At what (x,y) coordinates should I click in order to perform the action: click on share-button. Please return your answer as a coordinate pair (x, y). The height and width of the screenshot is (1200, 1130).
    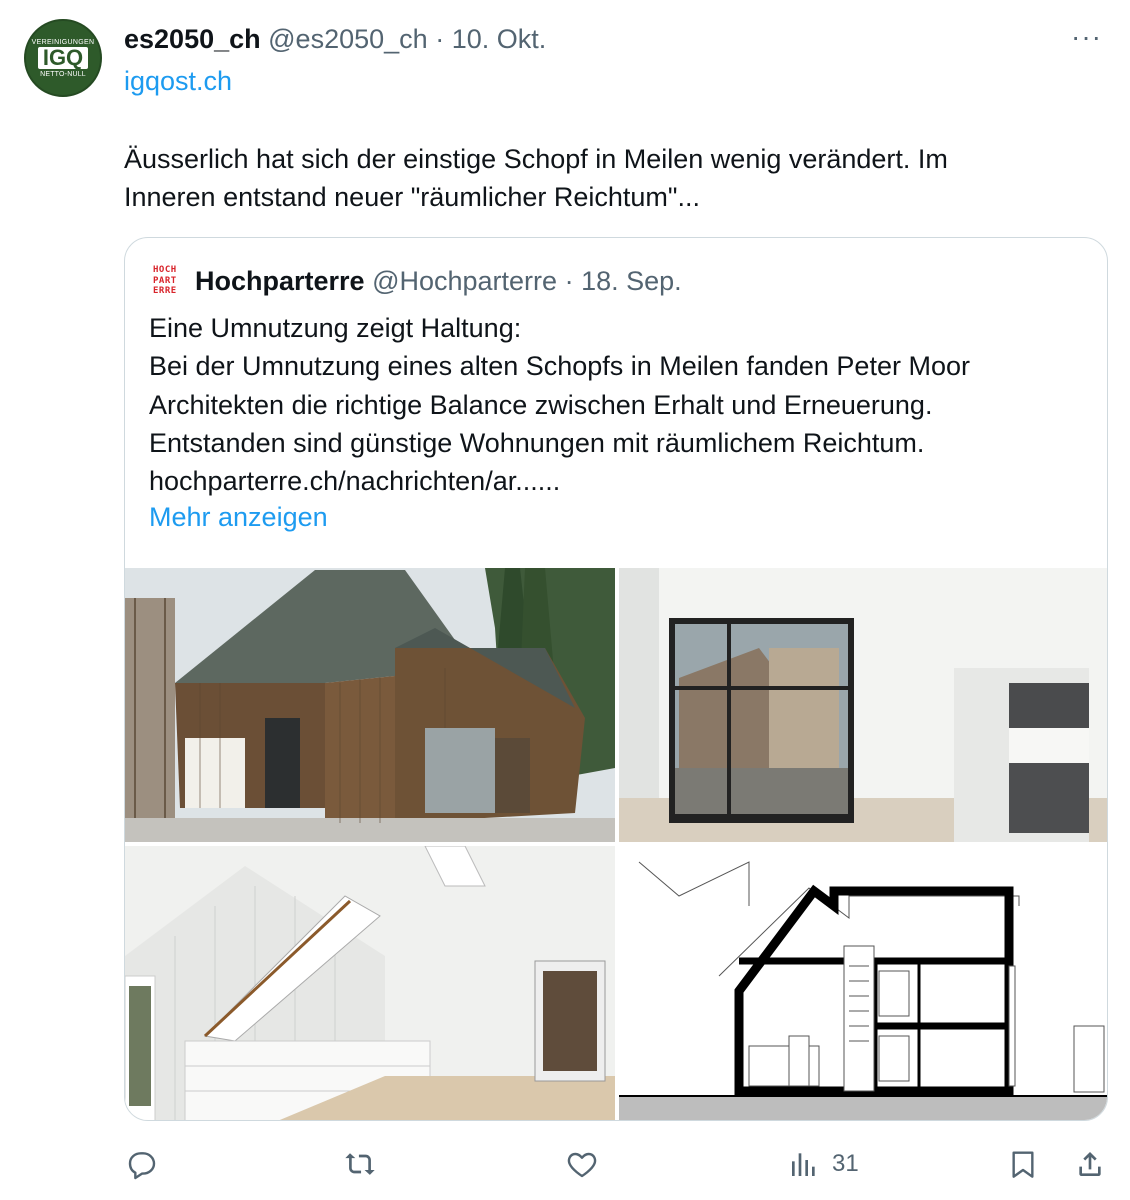
    Looking at the image, I should click on (1090, 1164).